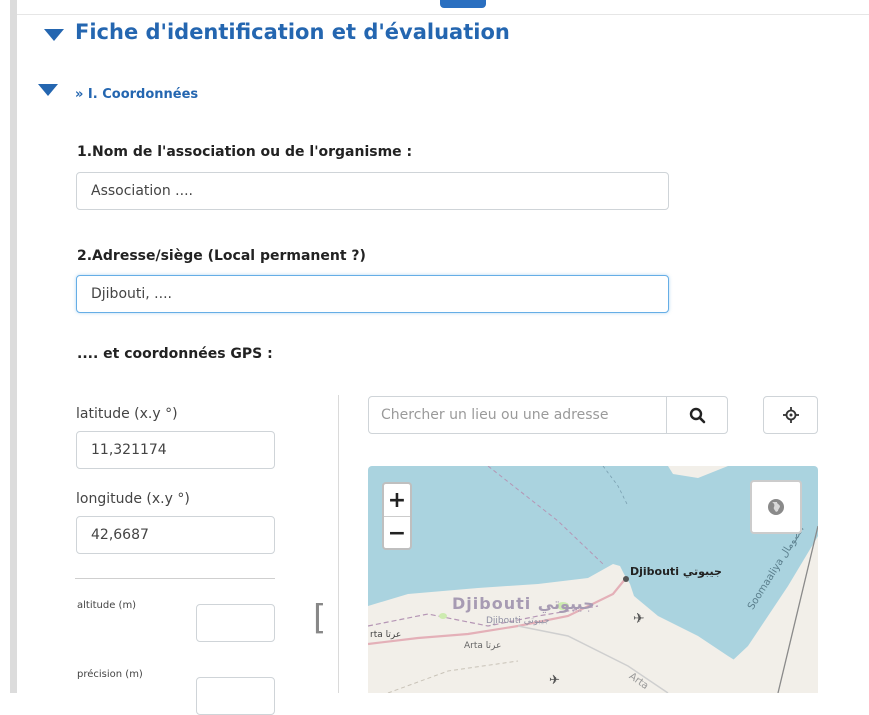  I want to click on altitude-input, so click(235, 623).